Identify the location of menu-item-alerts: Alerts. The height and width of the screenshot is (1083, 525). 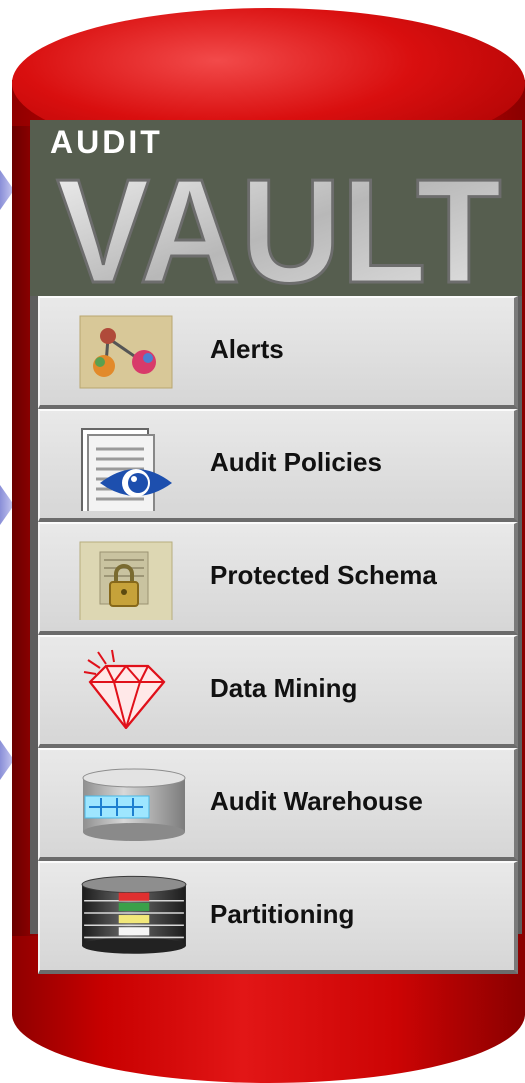
(278, 352).